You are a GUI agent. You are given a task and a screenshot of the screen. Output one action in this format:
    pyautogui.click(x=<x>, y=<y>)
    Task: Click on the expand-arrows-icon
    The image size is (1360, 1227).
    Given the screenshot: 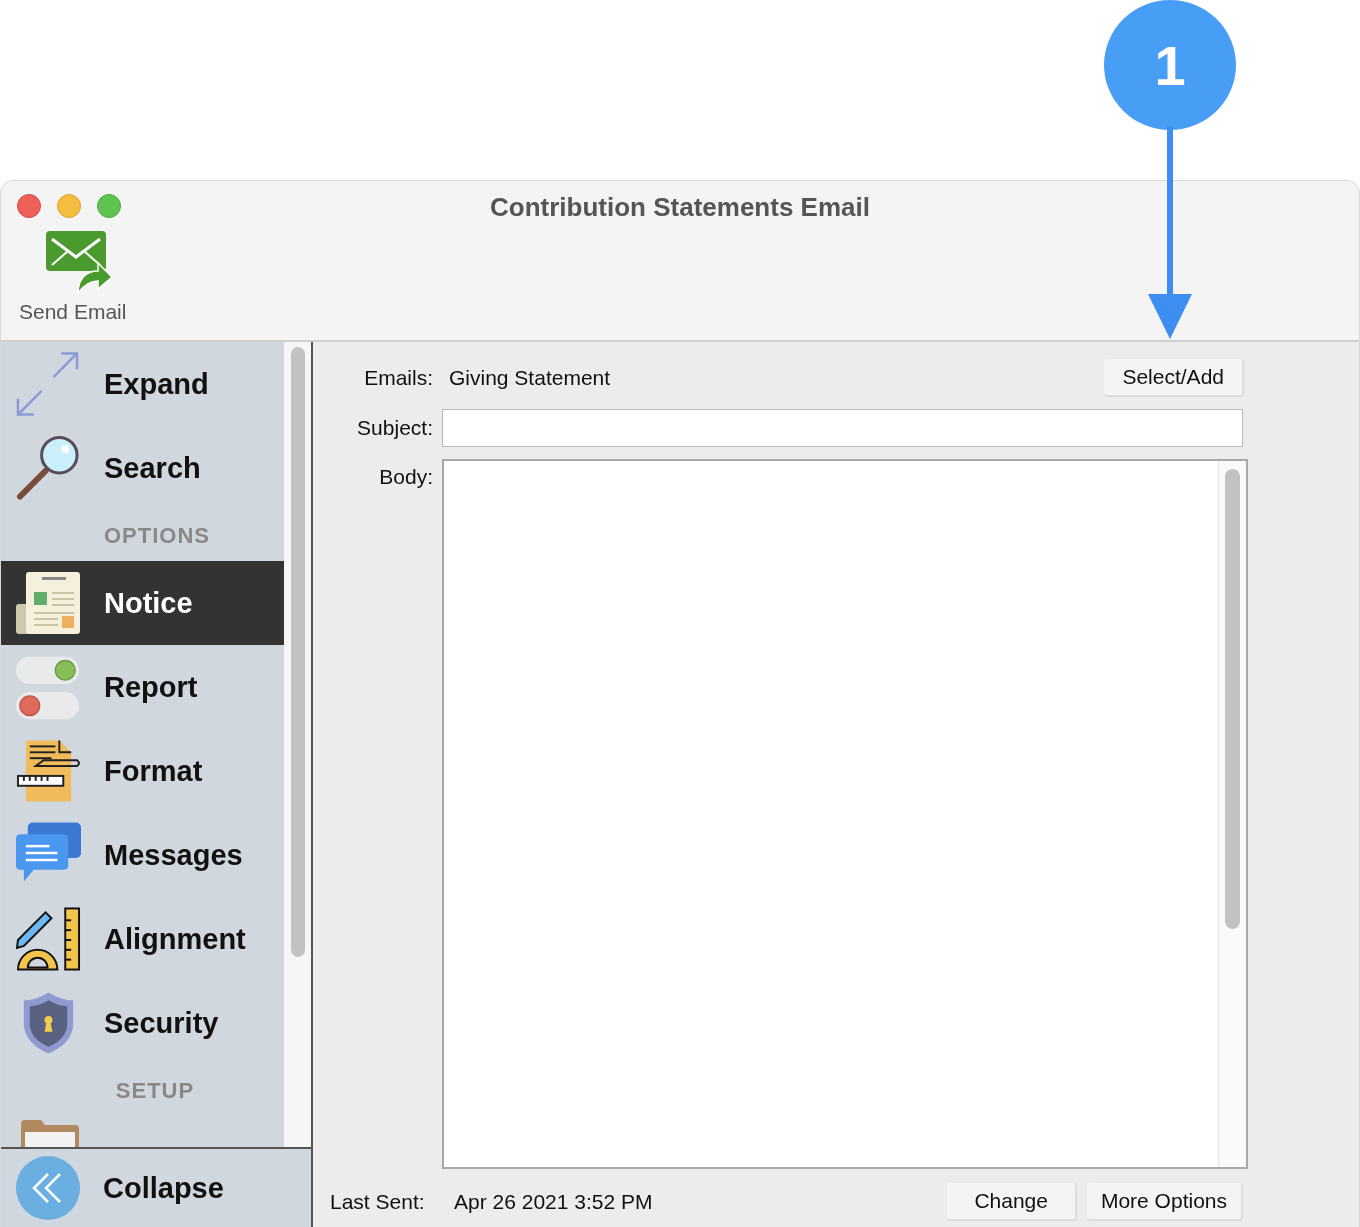 What is the action you would take?
    pyautogui.click(x=48, y=384)
    